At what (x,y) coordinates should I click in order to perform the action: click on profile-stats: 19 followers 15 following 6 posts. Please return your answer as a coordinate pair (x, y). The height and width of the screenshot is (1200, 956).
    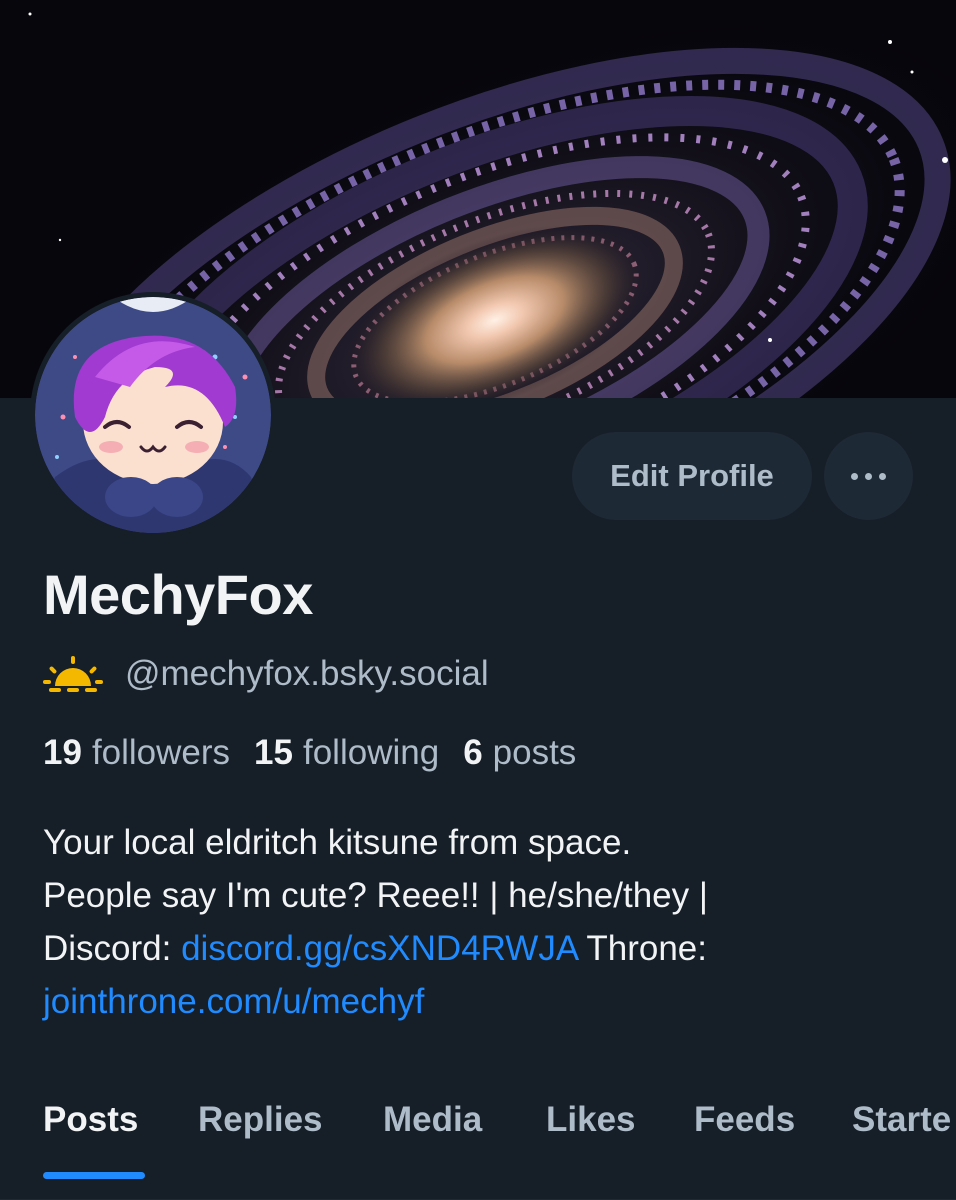
    Looking at the image, I should click on (321, 753).